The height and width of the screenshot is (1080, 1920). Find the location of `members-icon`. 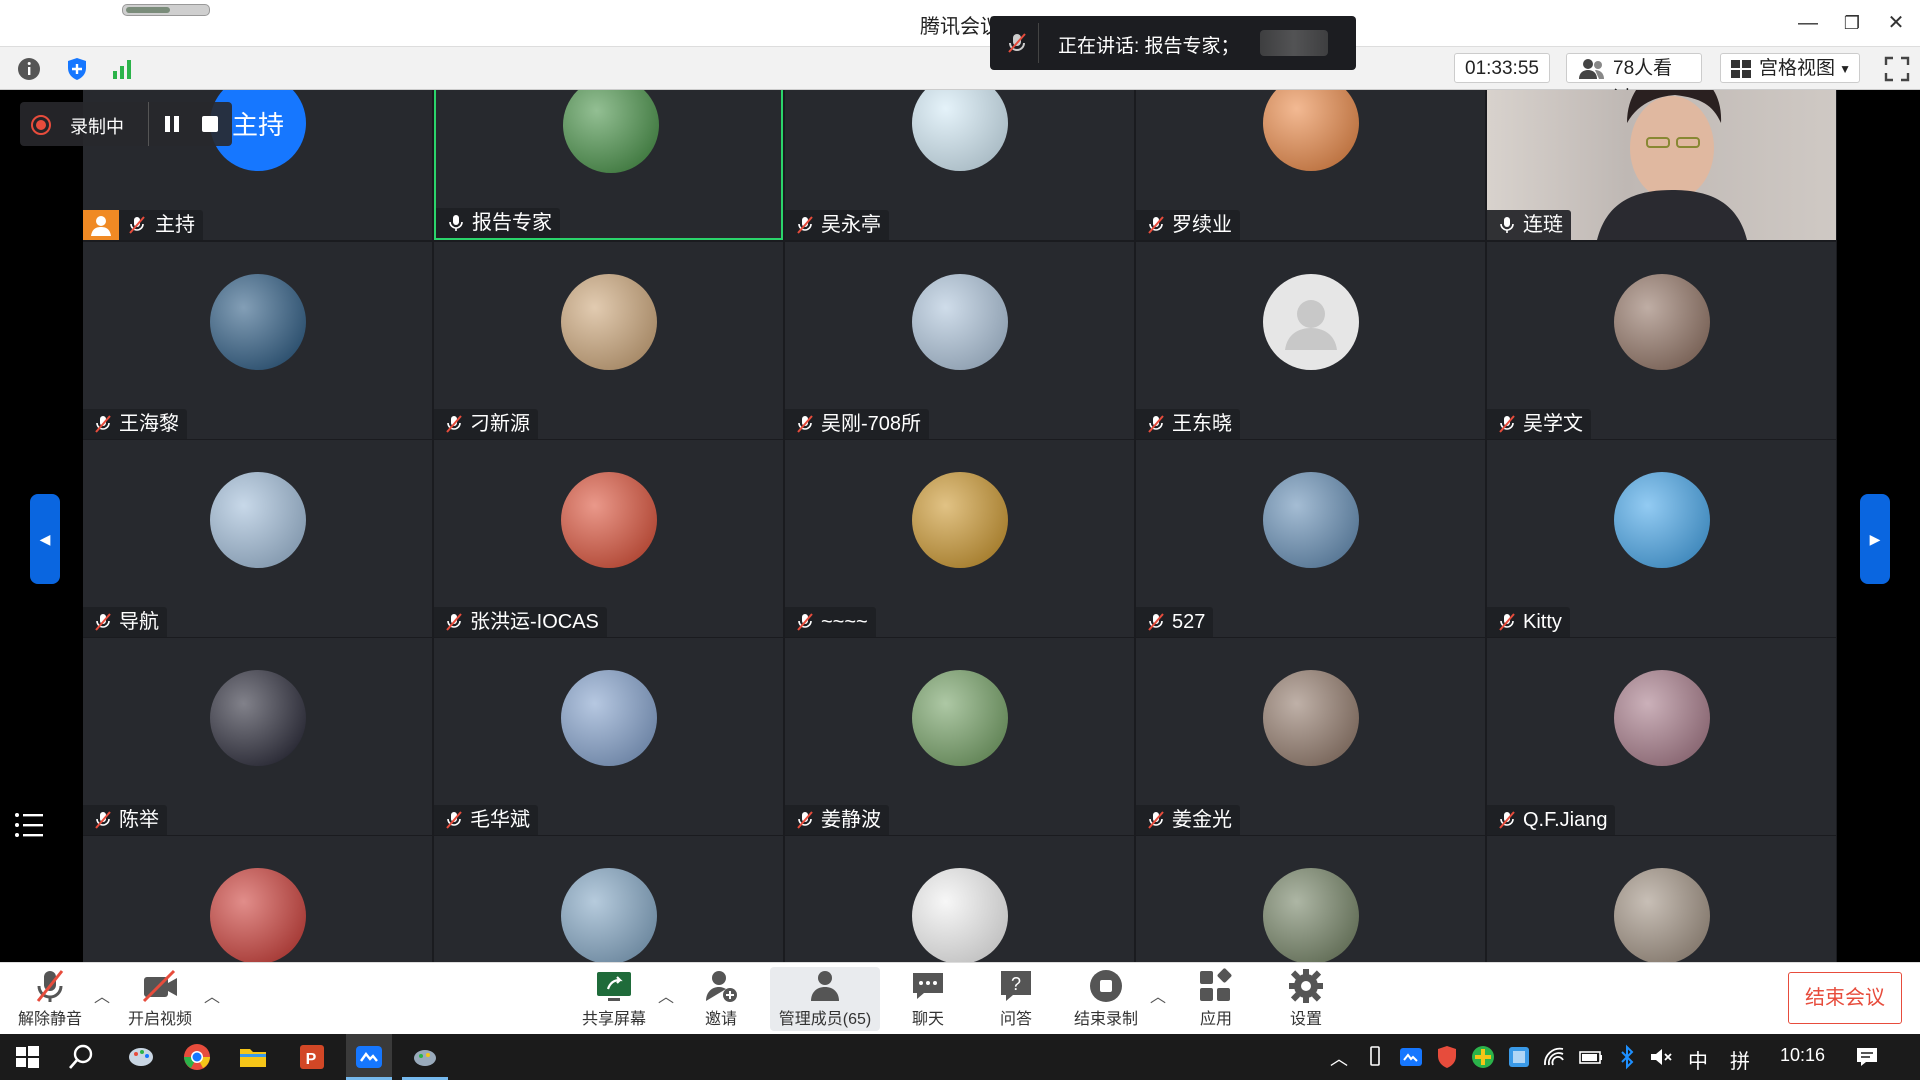

members-icon is located at coordinates (825, 986).